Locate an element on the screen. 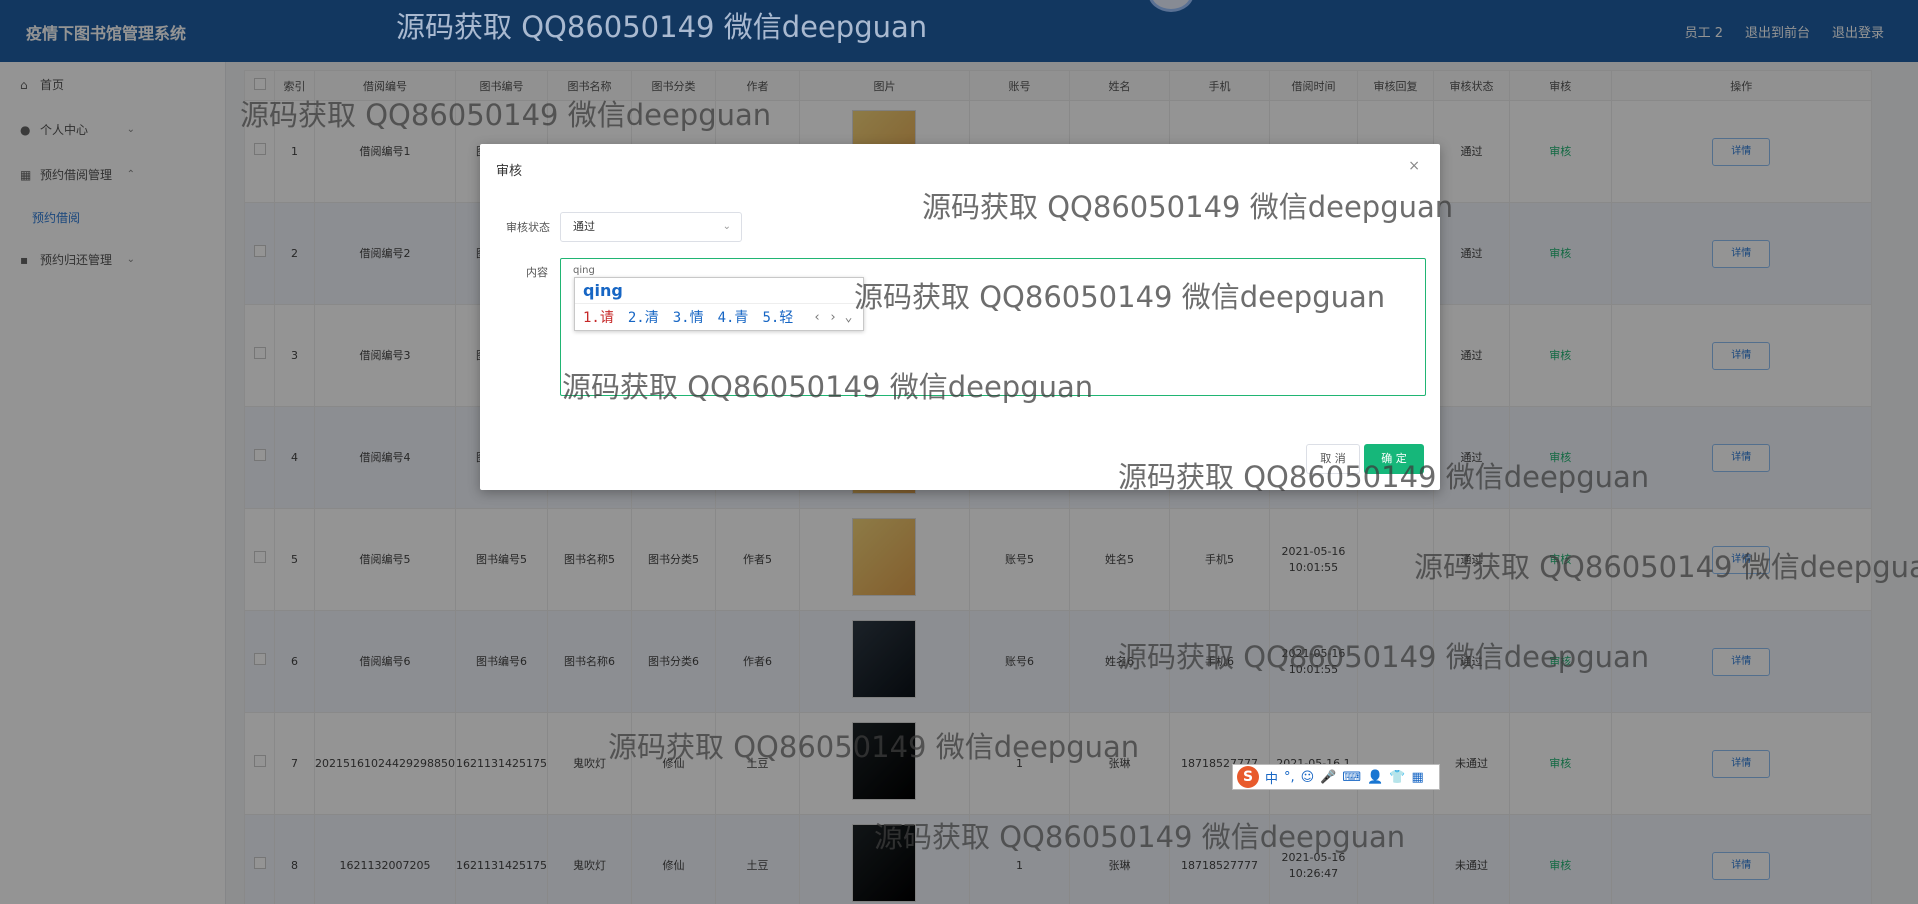 This screenshot has width=1918, height=904. emoji-icon: ☺ is located at coordinates (1308, 777).